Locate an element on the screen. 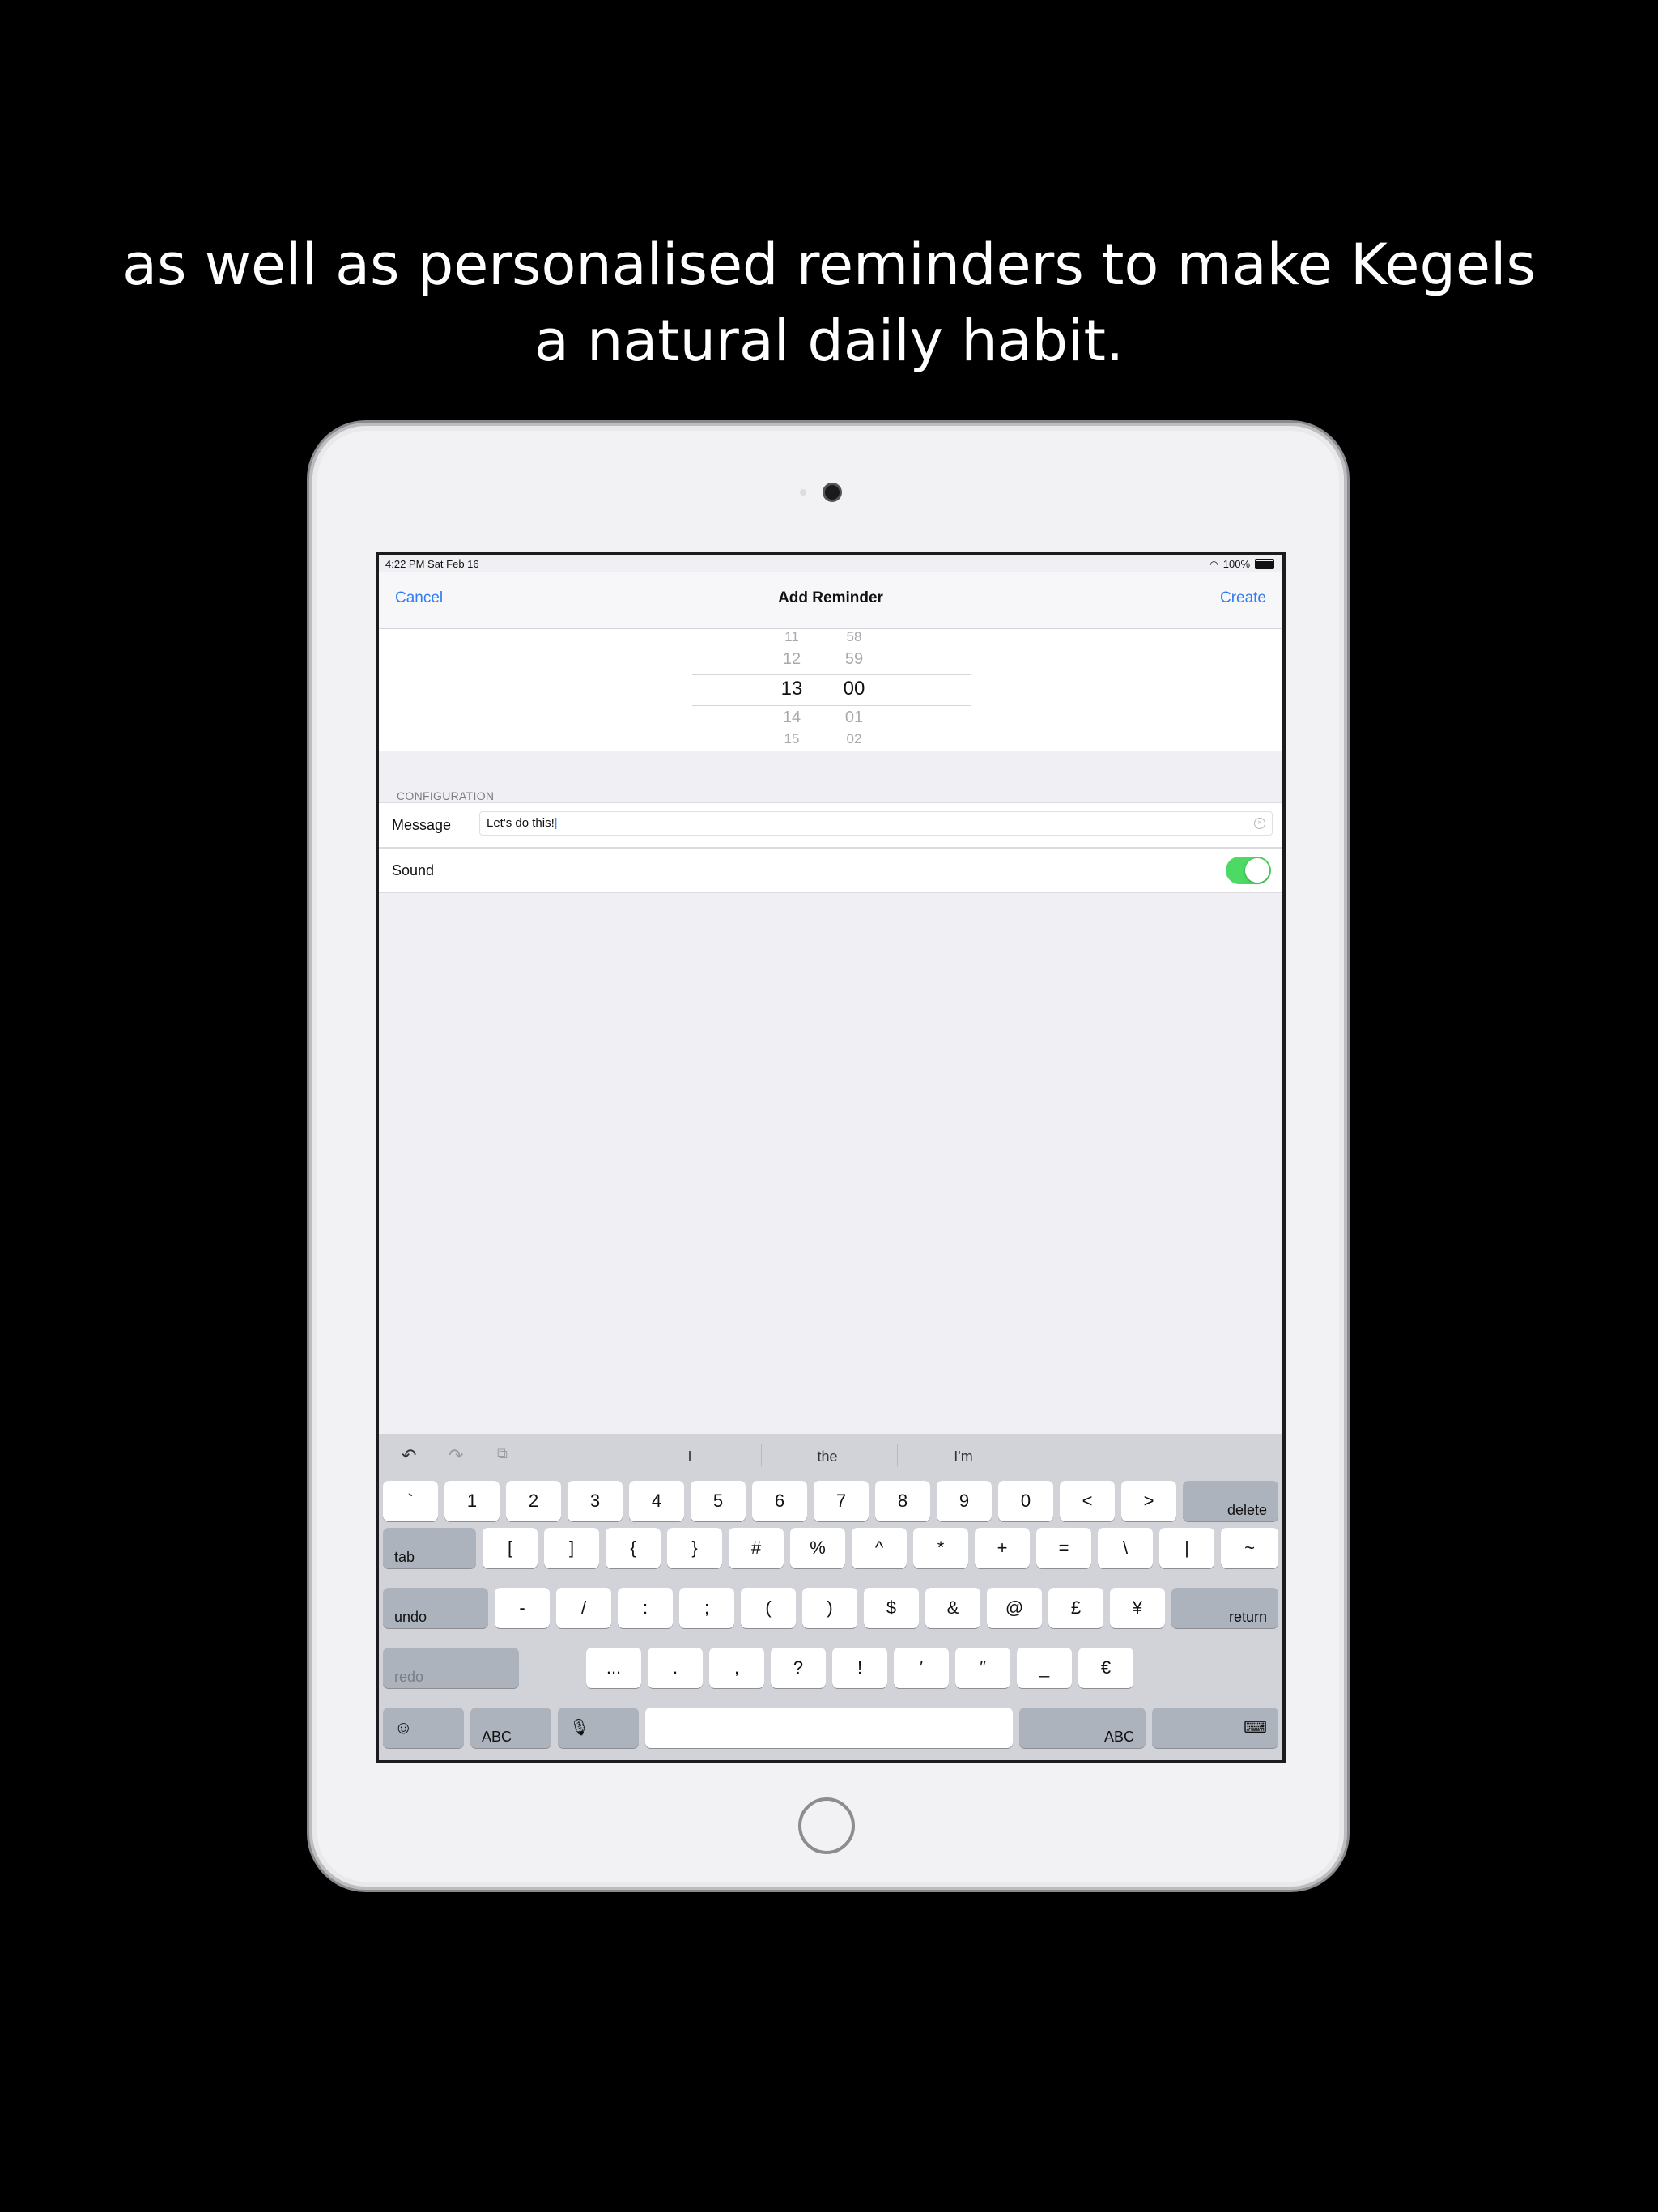 The image size is (1658, 2212). hour-option-selected: 13 is located at coordinates (791, 689).